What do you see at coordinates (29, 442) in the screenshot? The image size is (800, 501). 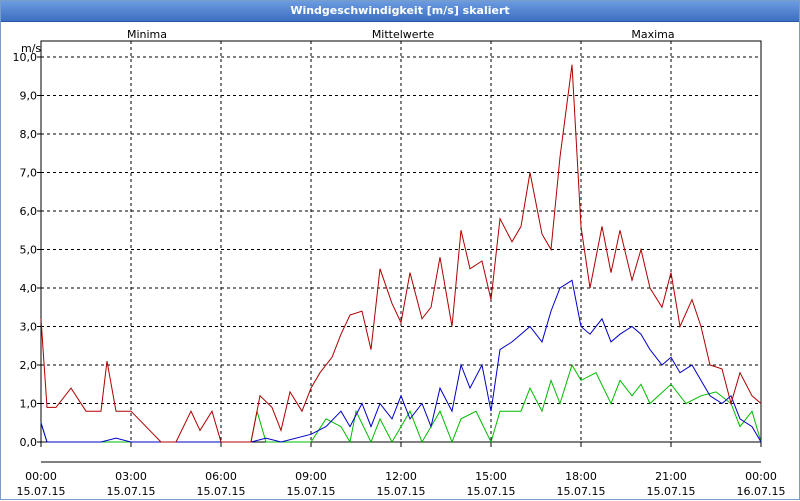 I see `y-tick-label: 0,0` at bounding box center [29, 442].